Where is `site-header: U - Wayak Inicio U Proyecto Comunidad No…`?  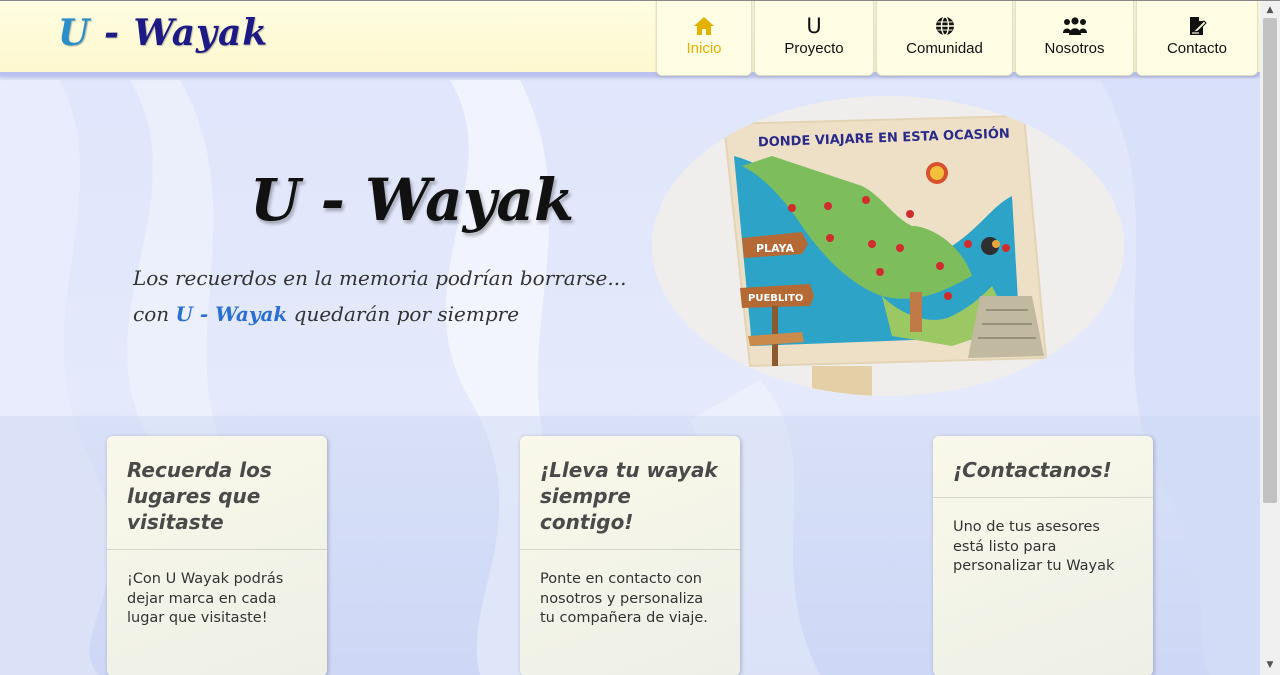
site-header: U - Wayak Inicio U Proyecto Comunidad No… is located at coordinates (630, 38).